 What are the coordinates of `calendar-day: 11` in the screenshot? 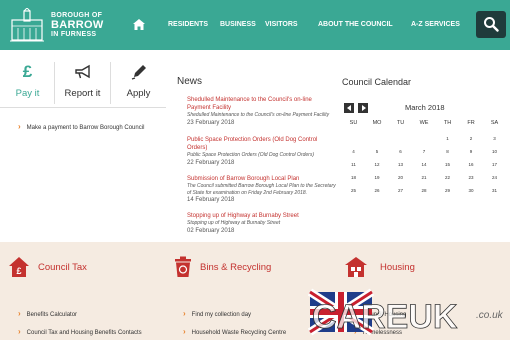 It's located at (353, 164).